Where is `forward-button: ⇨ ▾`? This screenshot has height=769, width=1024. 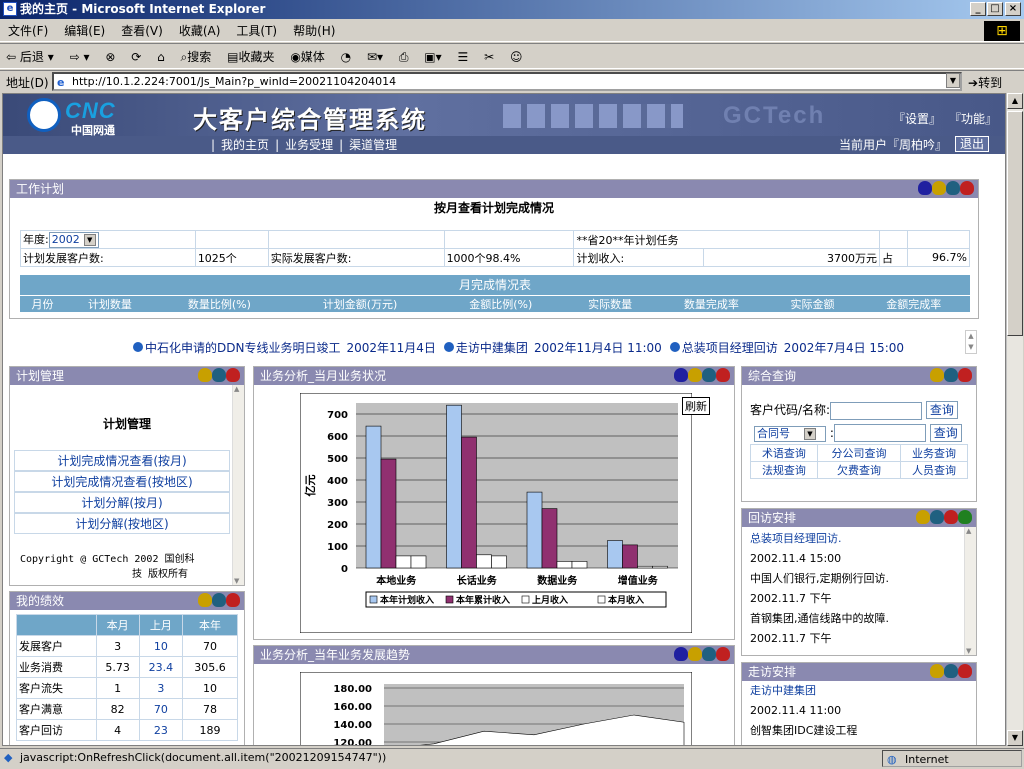 forward-button: ⇨ ▾ is located at coordinates (77, 57).